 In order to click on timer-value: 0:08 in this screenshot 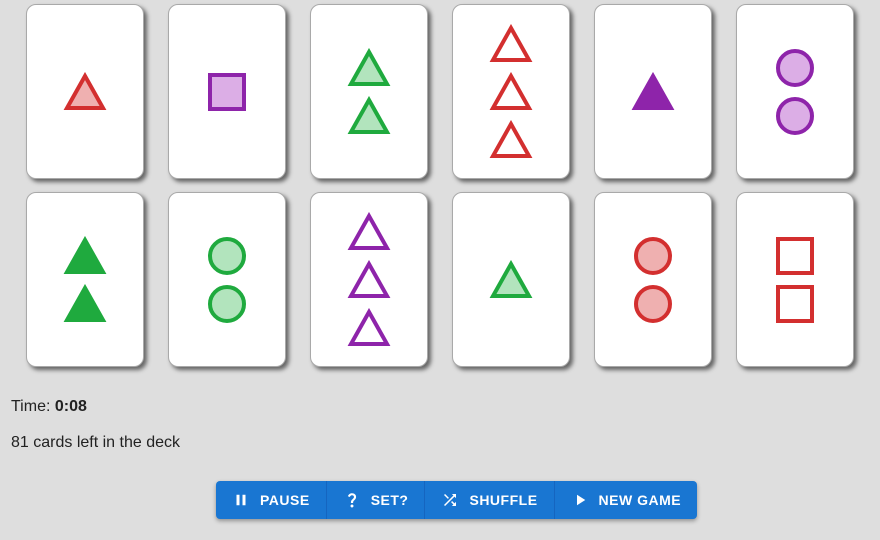, I will do `click(70, 406)`.